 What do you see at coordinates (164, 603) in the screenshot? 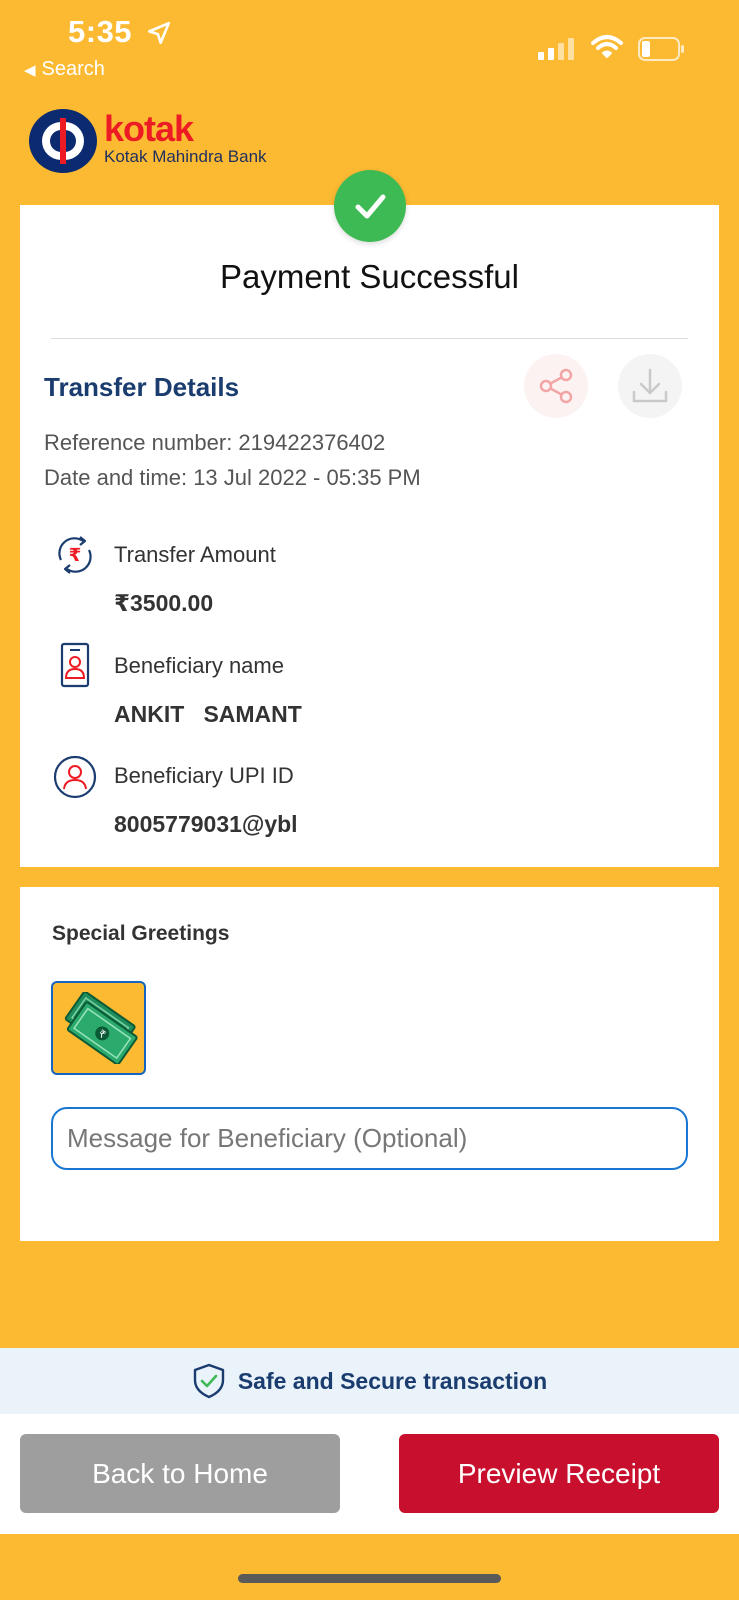
I see `transfer-amount-value: ₹3500.00` at bounding box center [164, 603].